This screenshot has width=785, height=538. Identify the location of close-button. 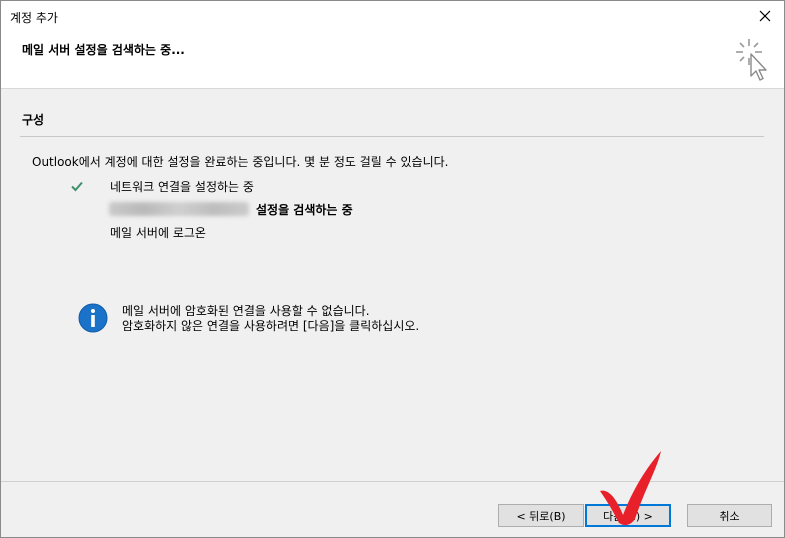
(765, 16).